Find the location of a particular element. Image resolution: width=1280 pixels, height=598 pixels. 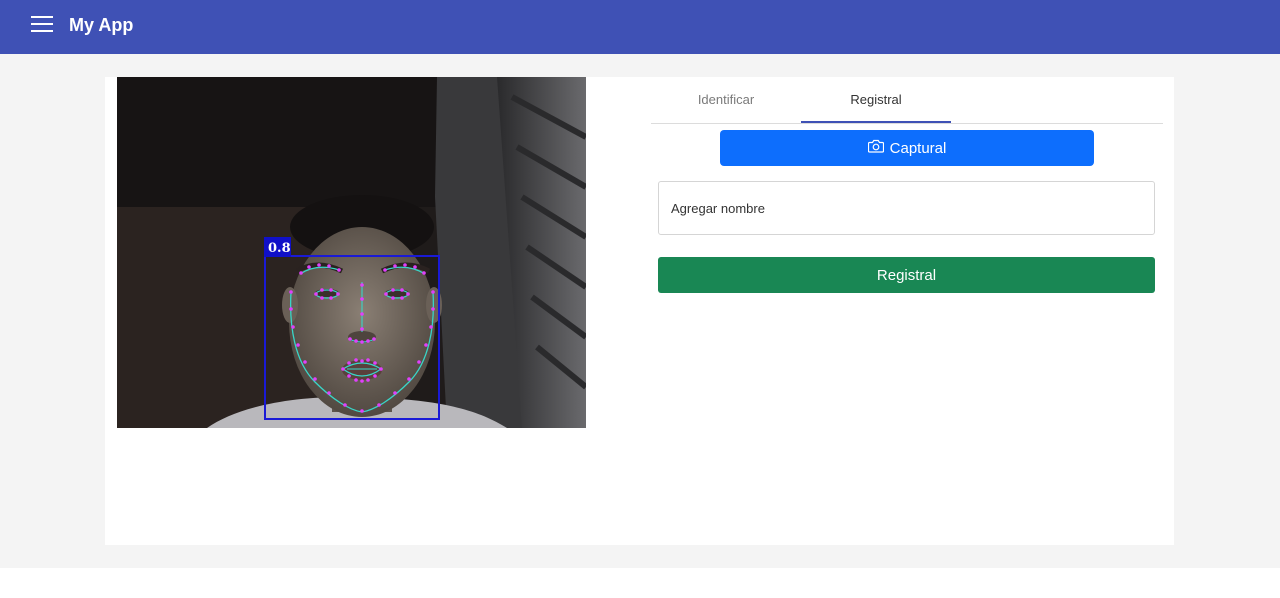

capture-button: Captural is located at coordinates (907, 148).